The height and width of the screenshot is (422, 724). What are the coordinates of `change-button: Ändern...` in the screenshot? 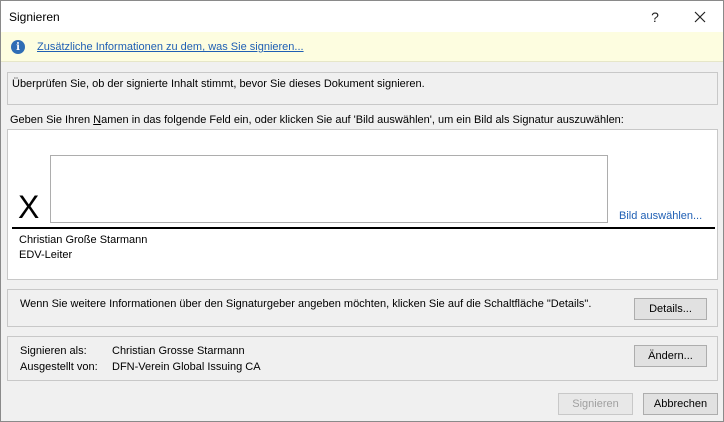 It's located at (670, 356).